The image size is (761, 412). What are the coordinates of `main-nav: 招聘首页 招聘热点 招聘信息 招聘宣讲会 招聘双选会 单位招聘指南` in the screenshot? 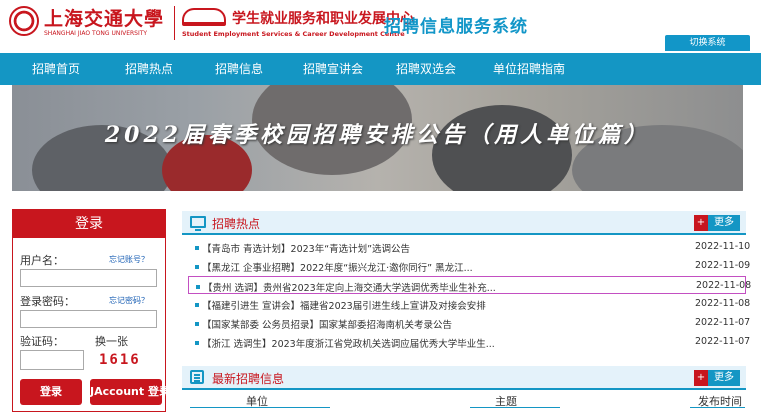 It's located at (380, 69).